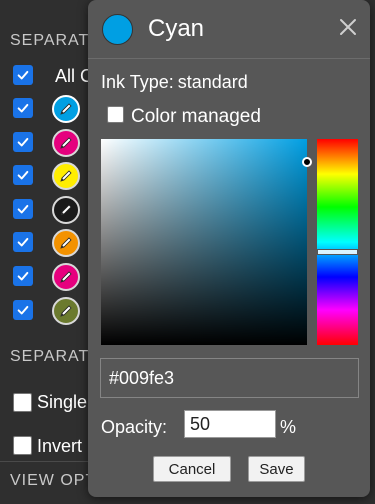 The image size is (375, 504). Describe the element at coordinates (307, 161) in the screenshot. I see `saturation-handle` at that location.